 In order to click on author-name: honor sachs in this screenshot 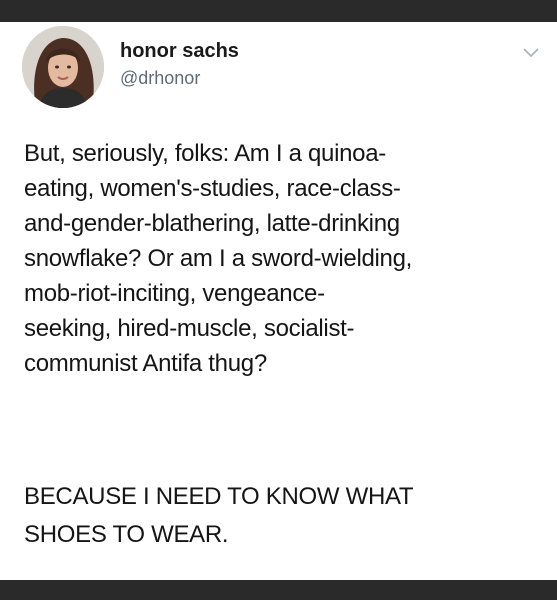, I will do `click(179, 51)`.